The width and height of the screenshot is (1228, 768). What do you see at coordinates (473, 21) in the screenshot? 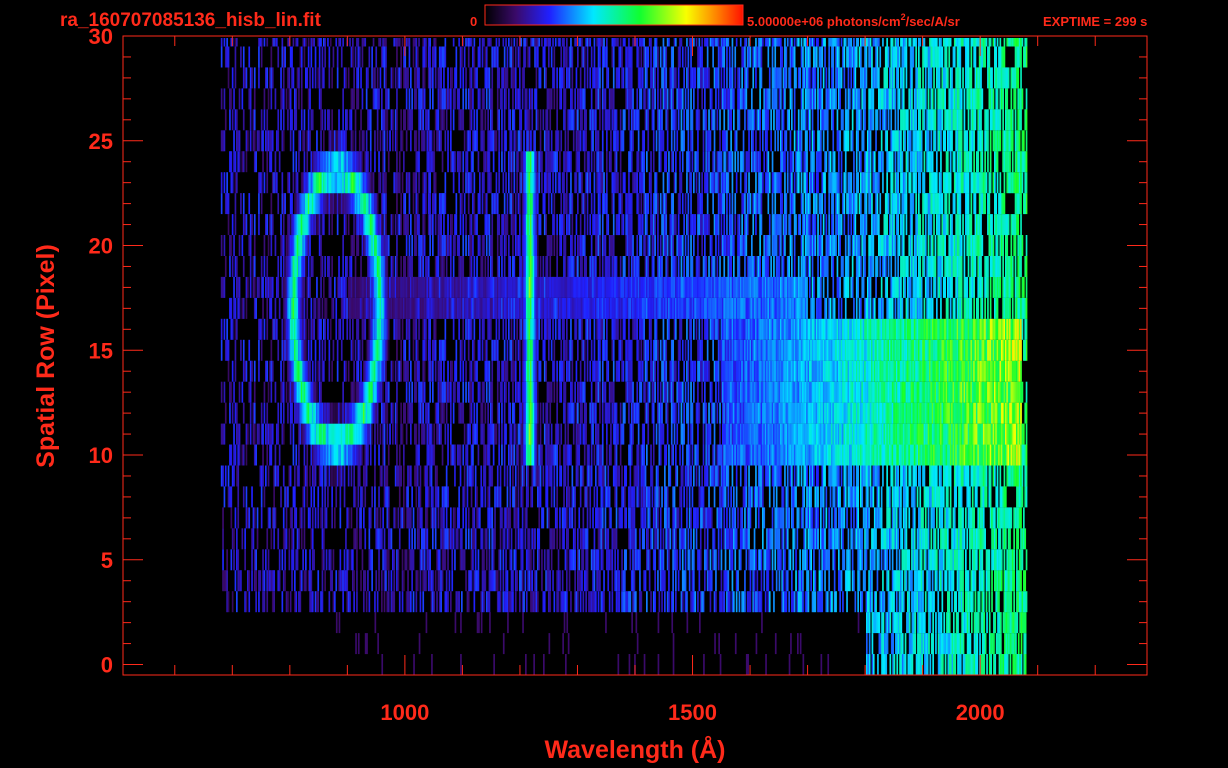
I see `colorbar-min-label: 0` at bounding box center [473, 21].